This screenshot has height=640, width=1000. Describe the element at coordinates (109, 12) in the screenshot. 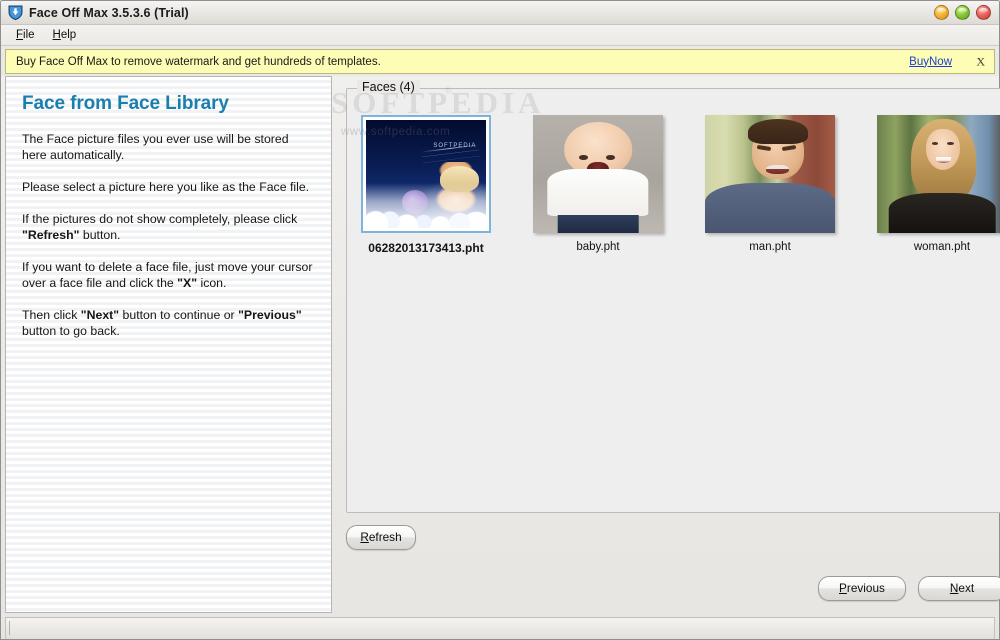

I see `window-title: Face Off Max 3.5.3.6 (Trial)` at that location.